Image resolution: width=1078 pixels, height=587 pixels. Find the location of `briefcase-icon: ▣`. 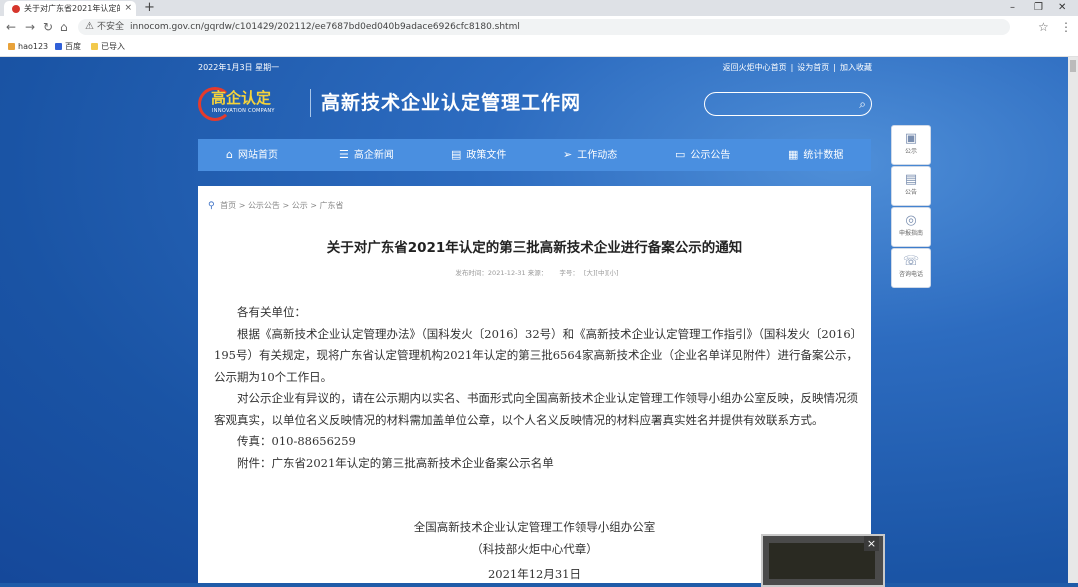

briefcase-icon: ▣ is located at coordinates (911, 138).